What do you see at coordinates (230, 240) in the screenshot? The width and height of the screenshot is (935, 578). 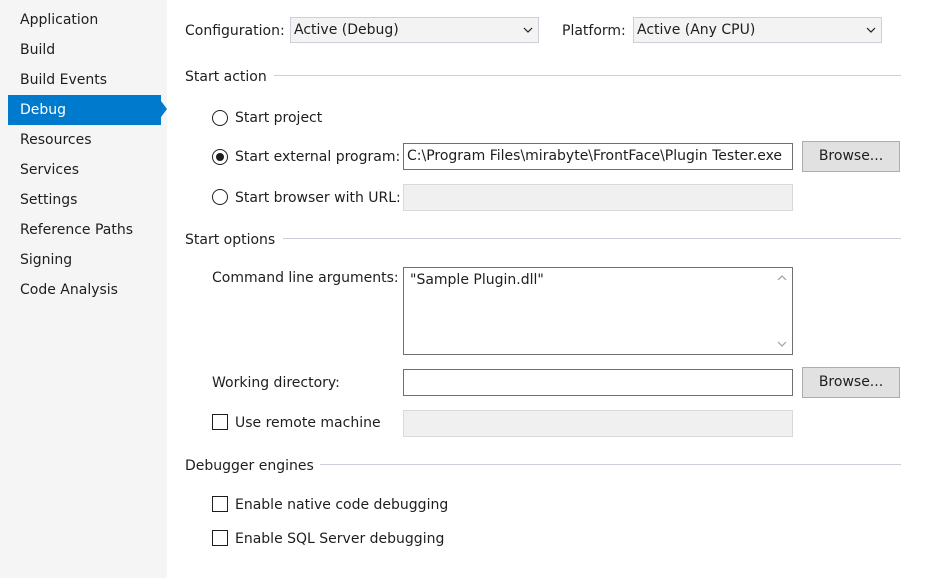 I see `start-options-heading: Start options` at bounding box center [230, 240].